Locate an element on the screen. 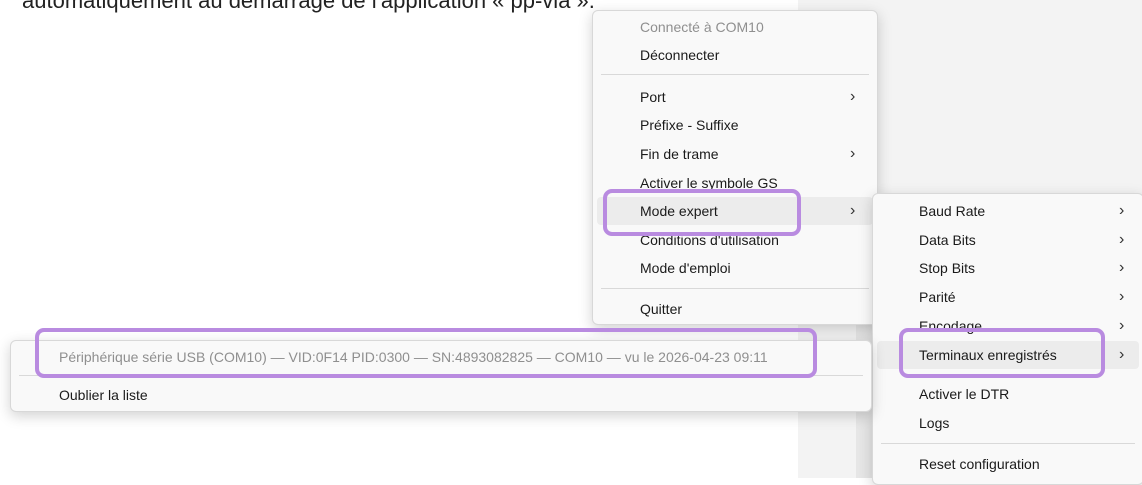 The image size is (1142, 485). menu-item-label: Fin de trame is located at coordinates (679, 154).